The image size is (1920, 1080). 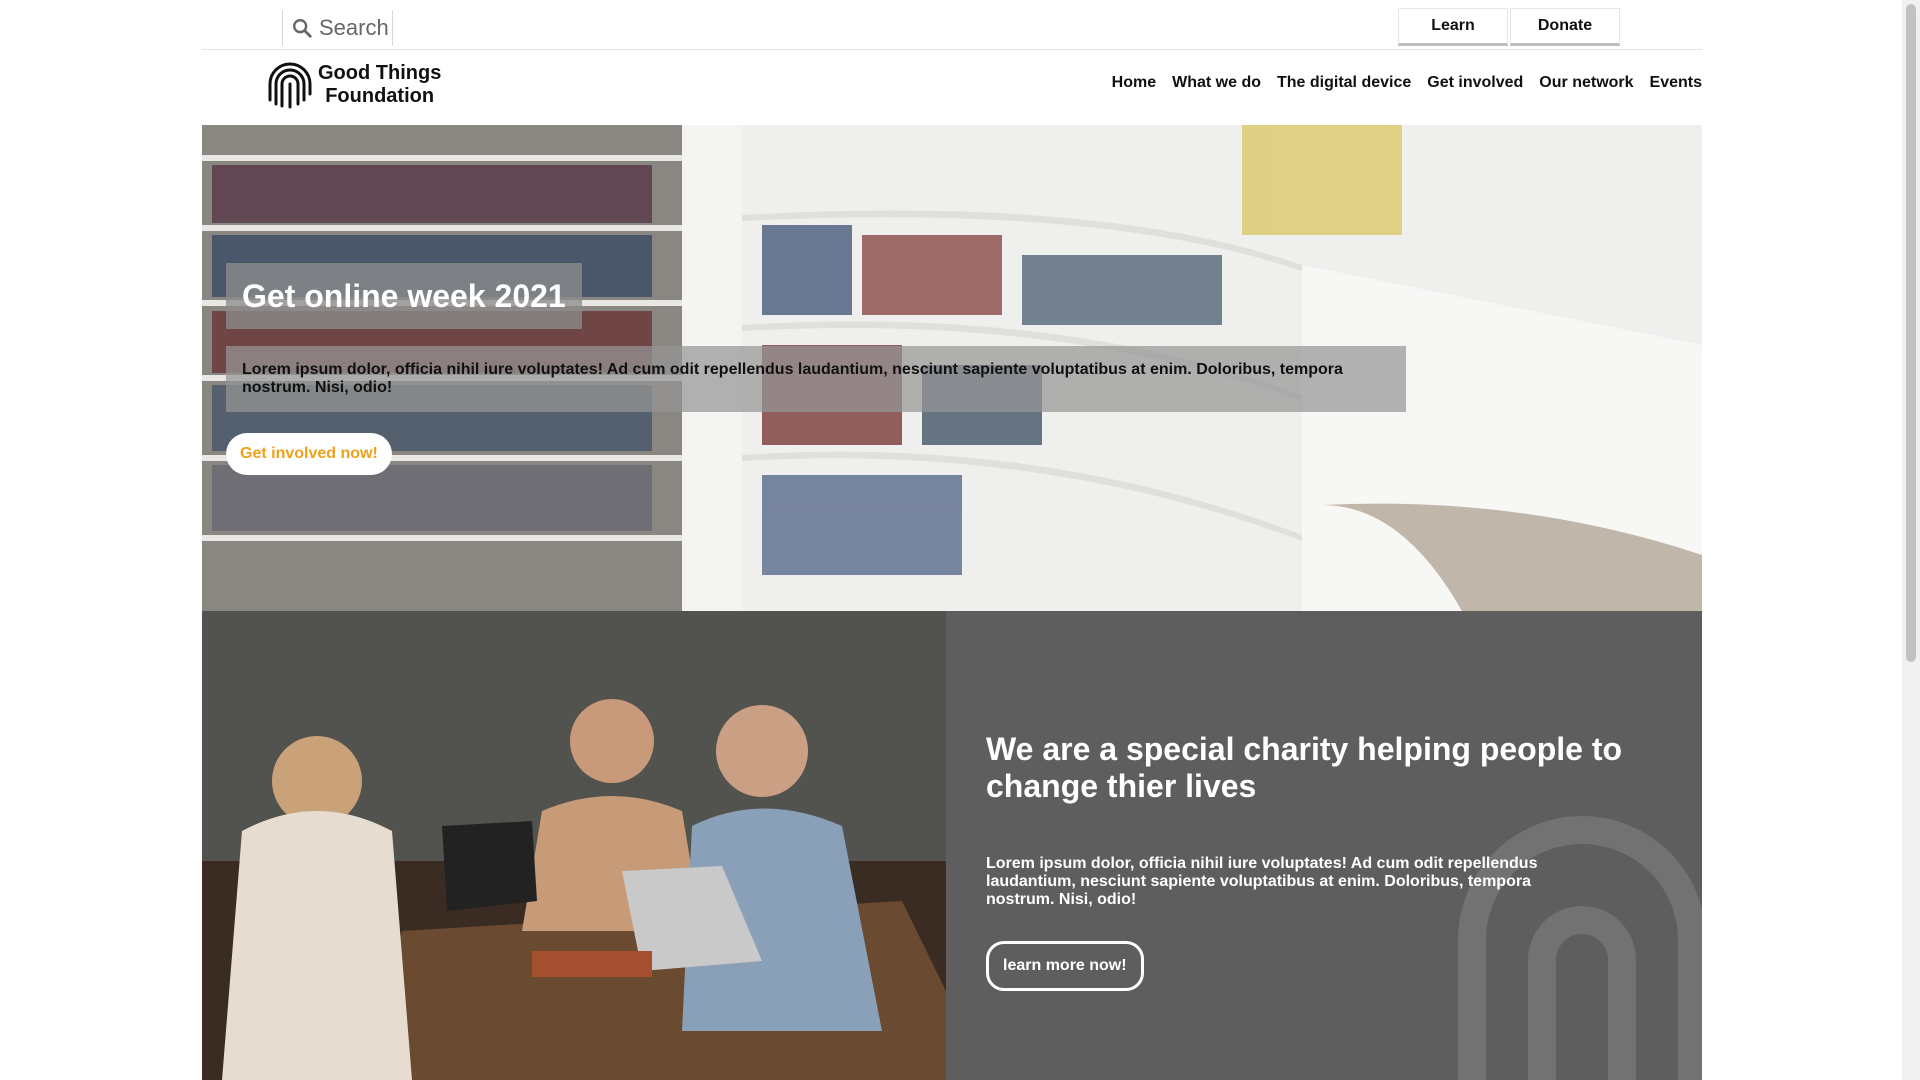 What do you see at coordinates (1475, 83) in the screenshot?
I see `nav-item-get-involved: Get involved` at bounding box center [1475, 83].